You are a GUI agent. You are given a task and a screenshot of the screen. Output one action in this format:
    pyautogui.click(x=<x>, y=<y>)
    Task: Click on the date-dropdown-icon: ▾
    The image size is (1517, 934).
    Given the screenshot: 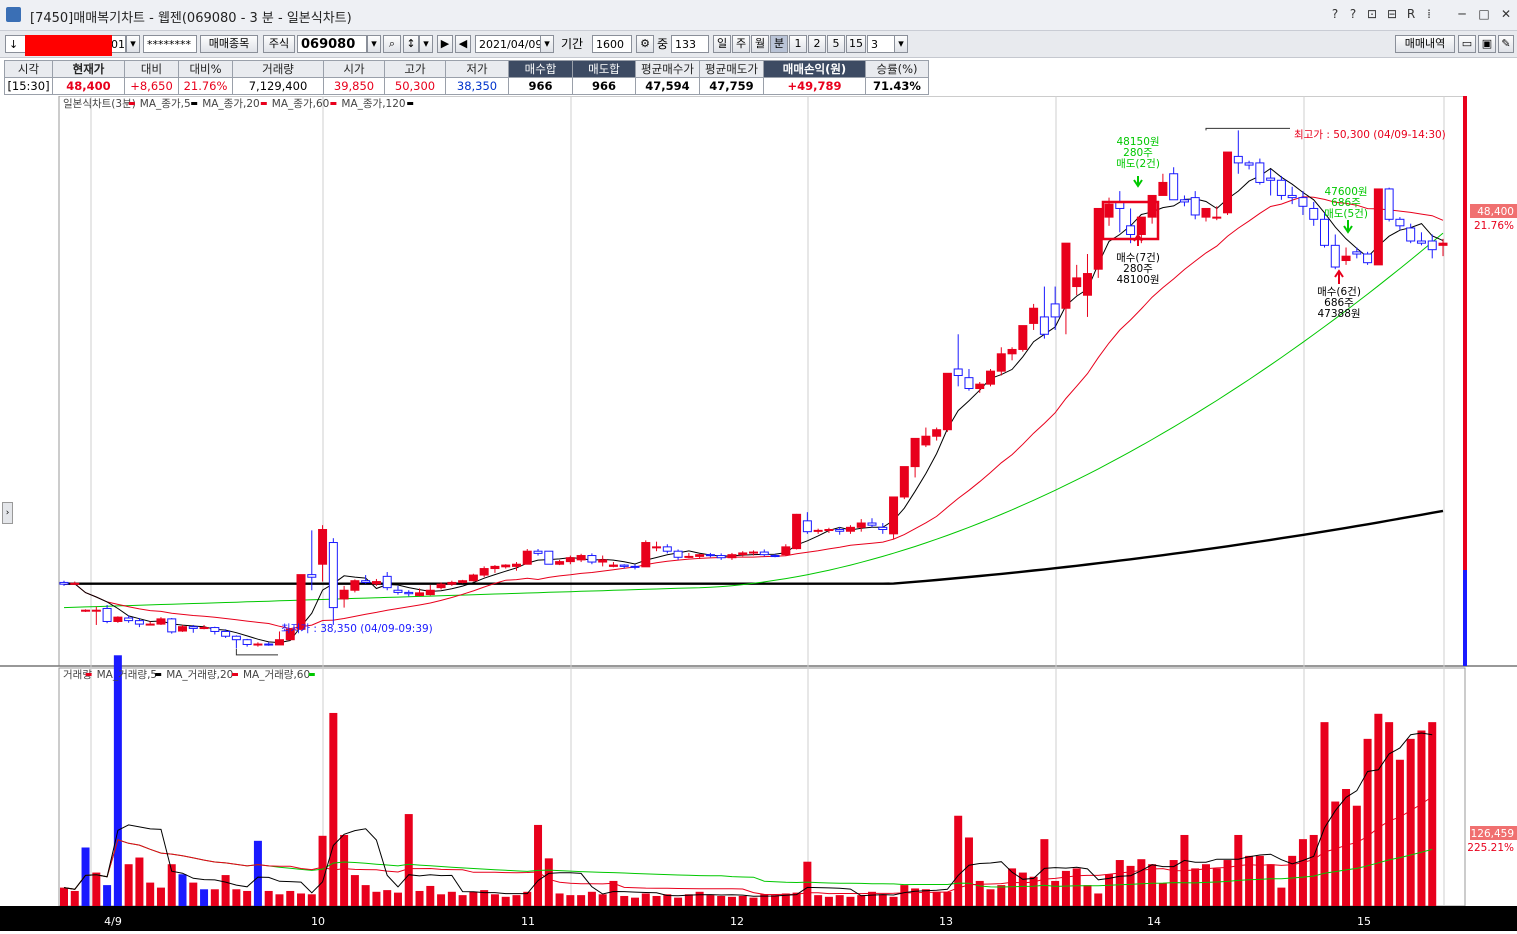 What is the action you would take?
    pyautogui.click(x=547, y=44)
    